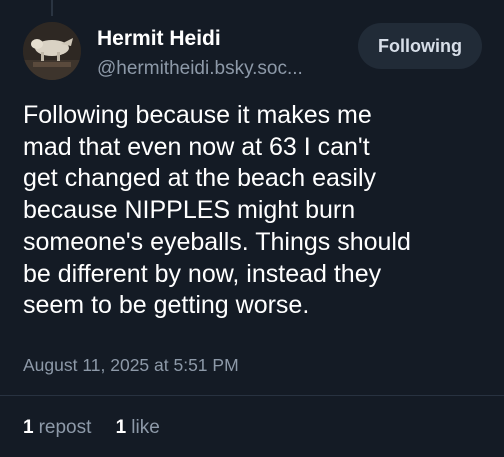  I want to click on engagement-stats: 1 repost 1 like, so click(91, 428).